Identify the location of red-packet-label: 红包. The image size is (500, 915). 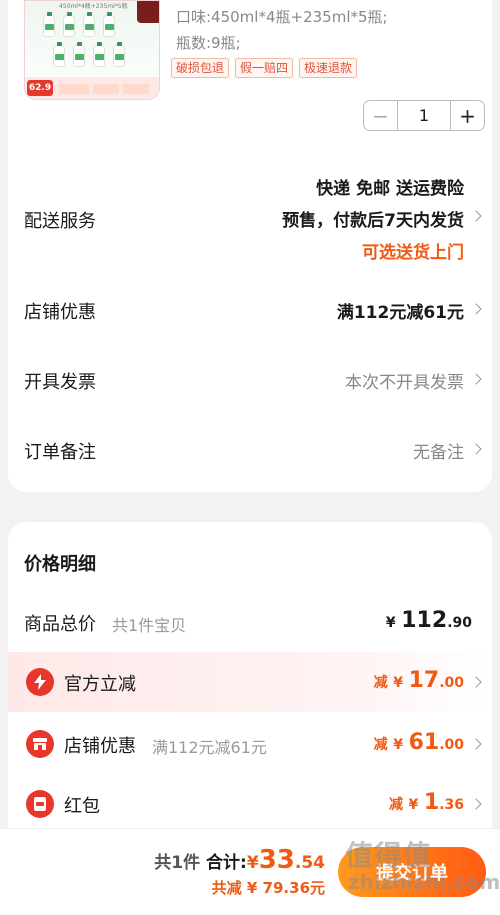
(82, 806).